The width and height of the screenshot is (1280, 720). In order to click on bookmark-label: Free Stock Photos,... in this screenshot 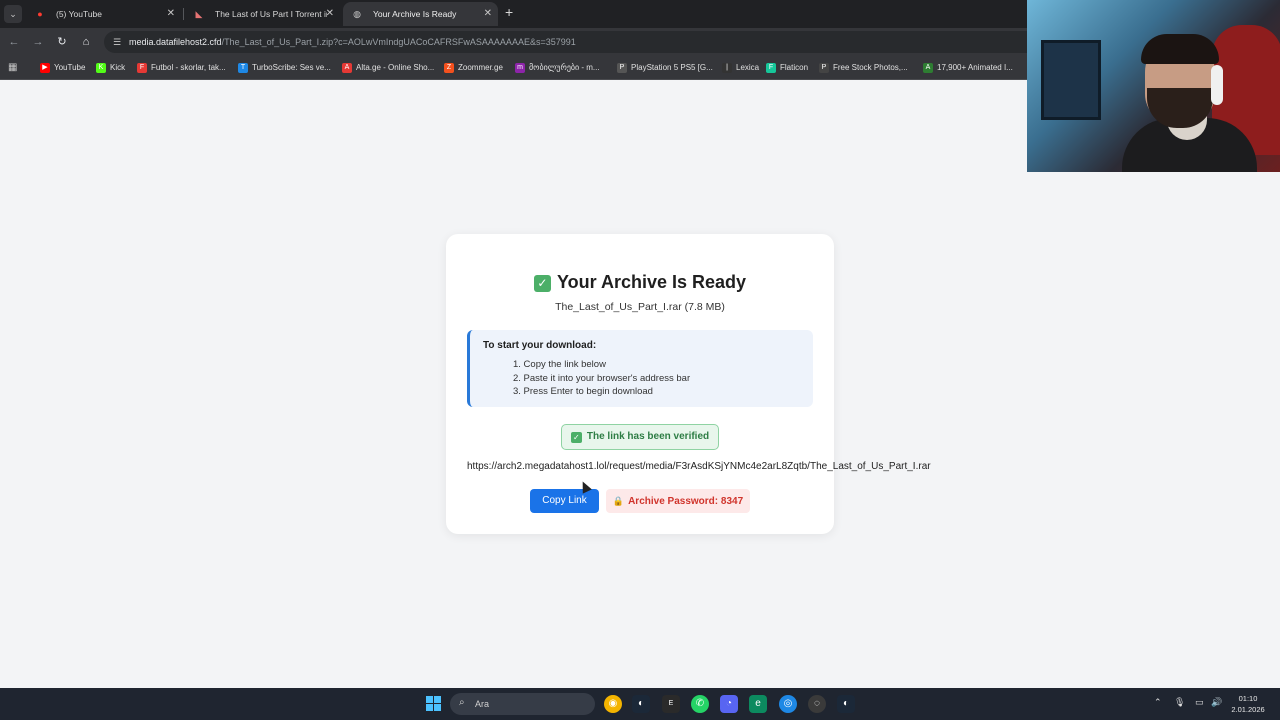, I will do `click(870, 67)`.